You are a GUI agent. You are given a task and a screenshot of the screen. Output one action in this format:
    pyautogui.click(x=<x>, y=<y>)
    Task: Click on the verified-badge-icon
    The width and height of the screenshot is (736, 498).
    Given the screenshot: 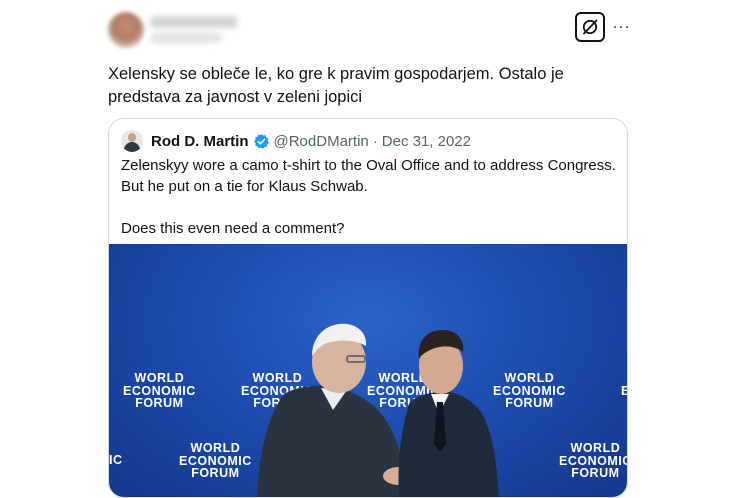 What is the action you would take?
    pyautogui.click(x=261, y=141)
    